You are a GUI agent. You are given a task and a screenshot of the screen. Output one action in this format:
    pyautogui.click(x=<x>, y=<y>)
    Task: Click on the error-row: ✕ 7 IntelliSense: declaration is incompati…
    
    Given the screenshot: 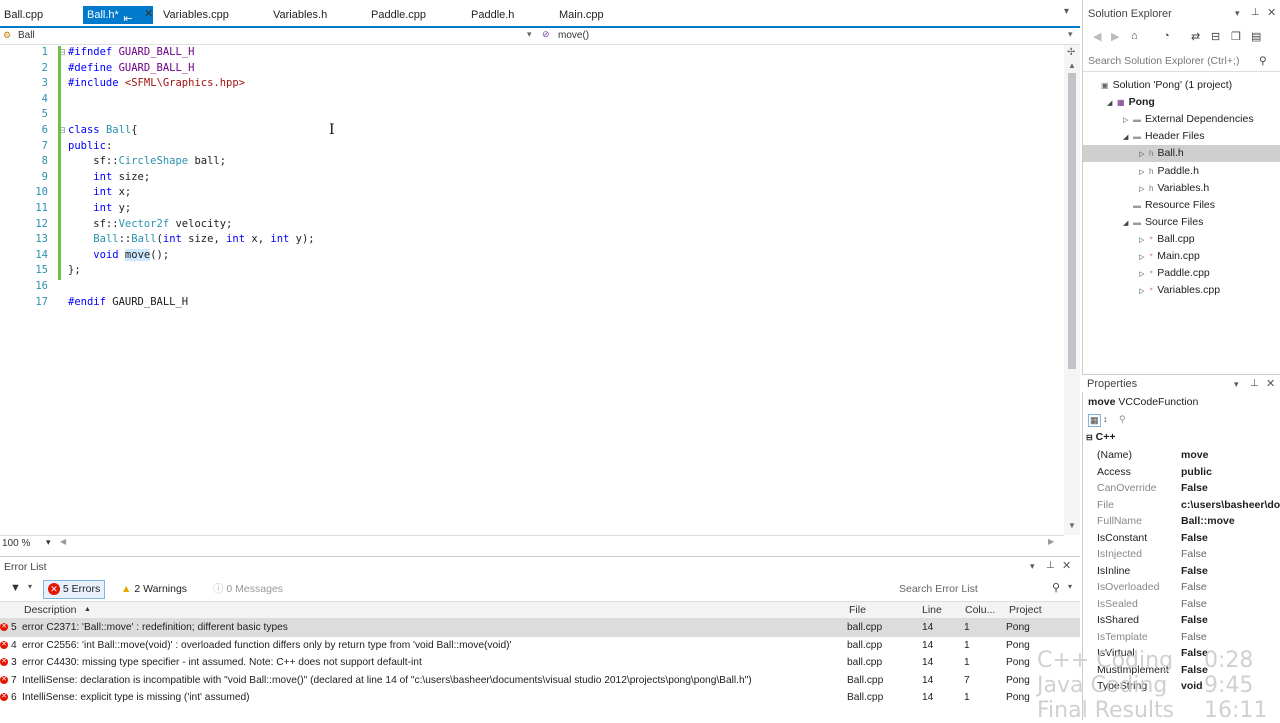 What is the action you would take?
    pyautogui.click(x=540, y=681)
    